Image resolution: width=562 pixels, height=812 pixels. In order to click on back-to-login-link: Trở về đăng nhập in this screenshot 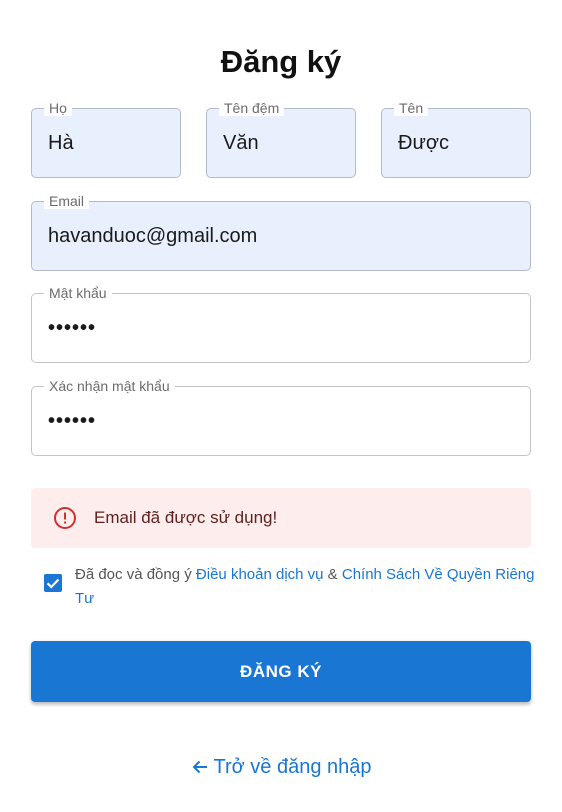, I will do `click(281, 767)`.